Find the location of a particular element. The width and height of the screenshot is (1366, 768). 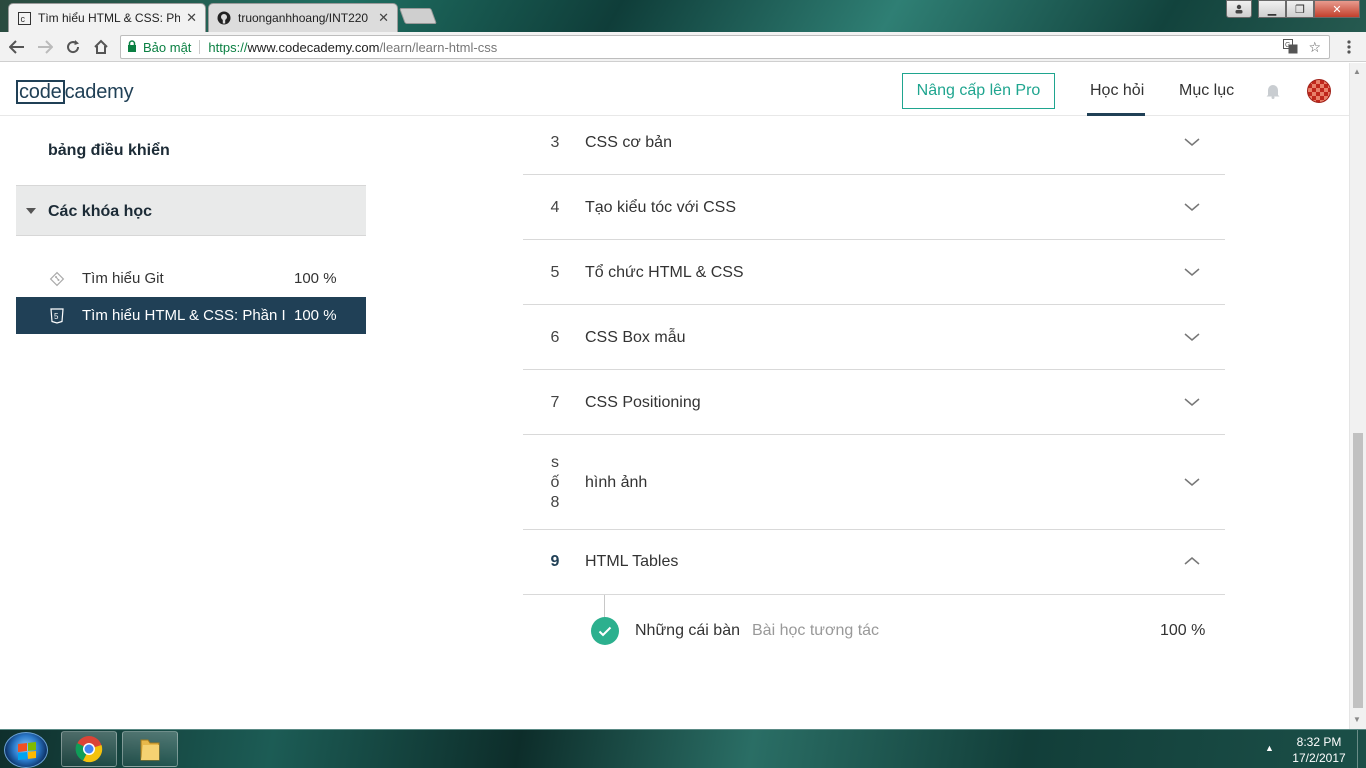

scrollbar-thumb is located at coordinates (1358, 570).